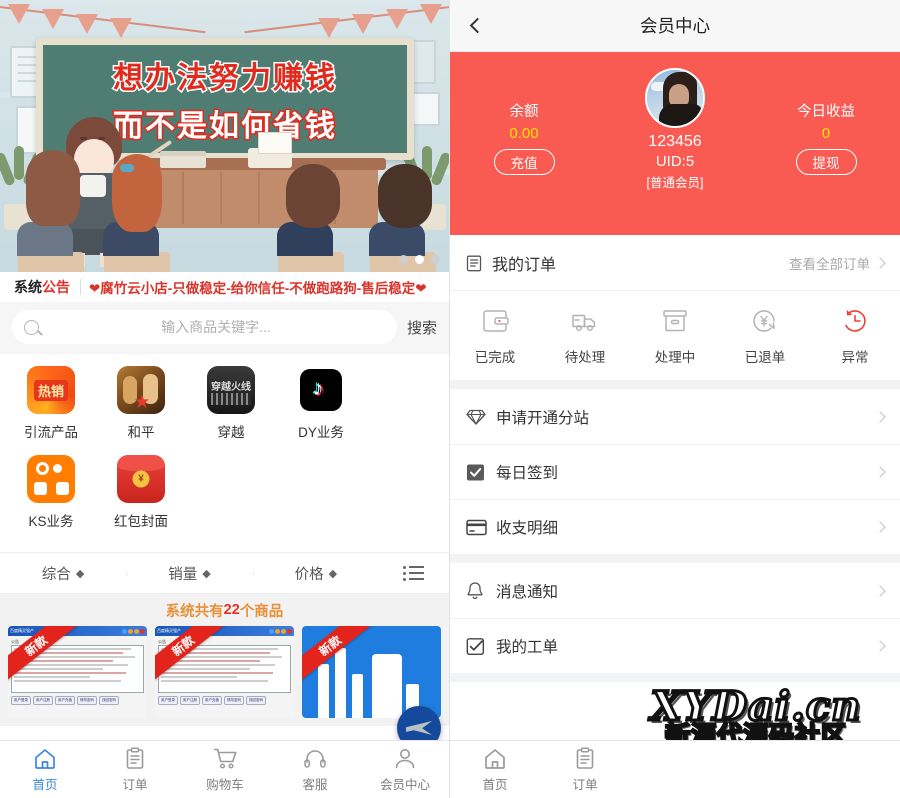  Describe the element at coordinates (224, 127) in the screenshot. I see `banner-headline-2: 而不是如何省钱` at that location.